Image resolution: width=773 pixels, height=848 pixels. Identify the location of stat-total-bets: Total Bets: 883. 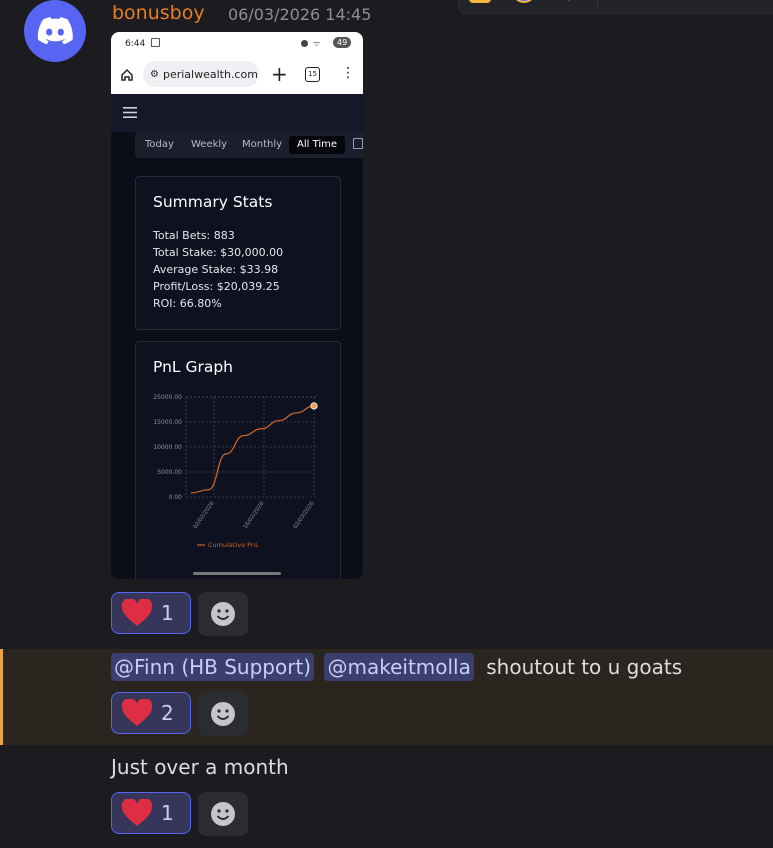
(194, 235).